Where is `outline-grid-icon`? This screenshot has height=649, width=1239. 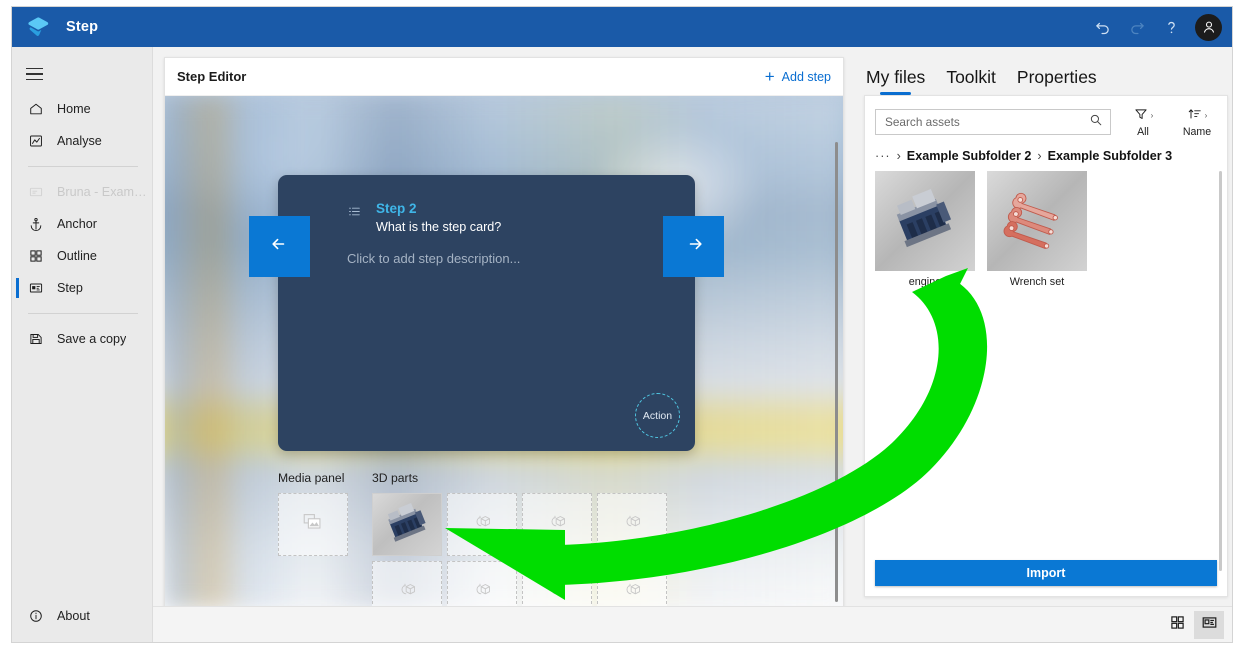 outline-grid-icon is located at coordinates (36, 256).